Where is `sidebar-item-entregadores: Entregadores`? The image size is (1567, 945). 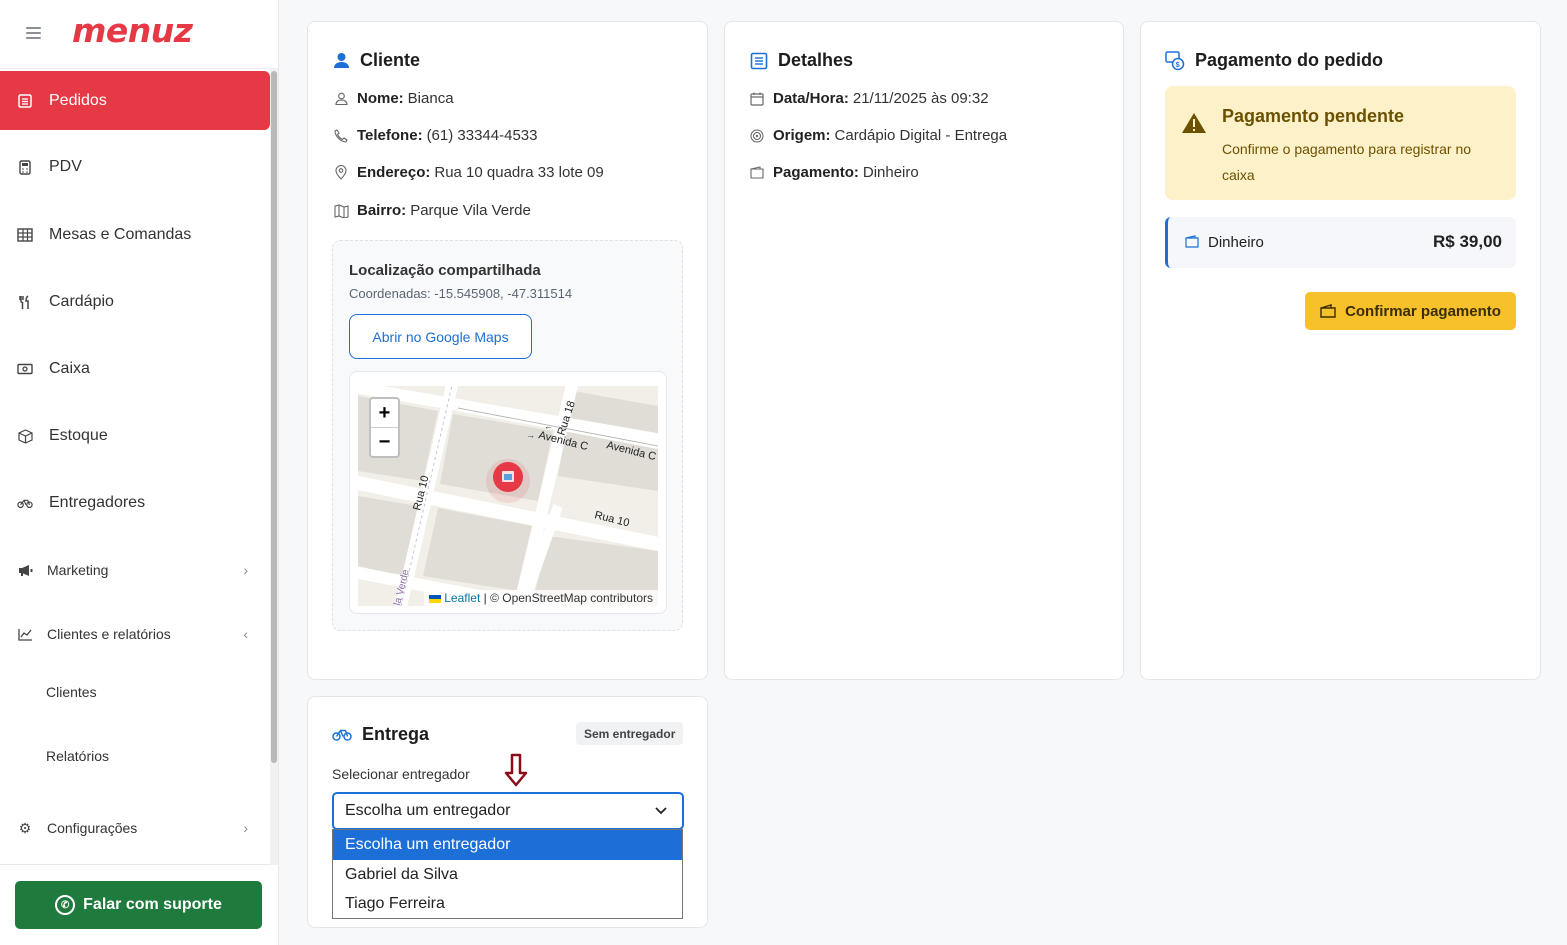
sidebar-item-entregadores: Entregadores is located at coordinates (135, 503).